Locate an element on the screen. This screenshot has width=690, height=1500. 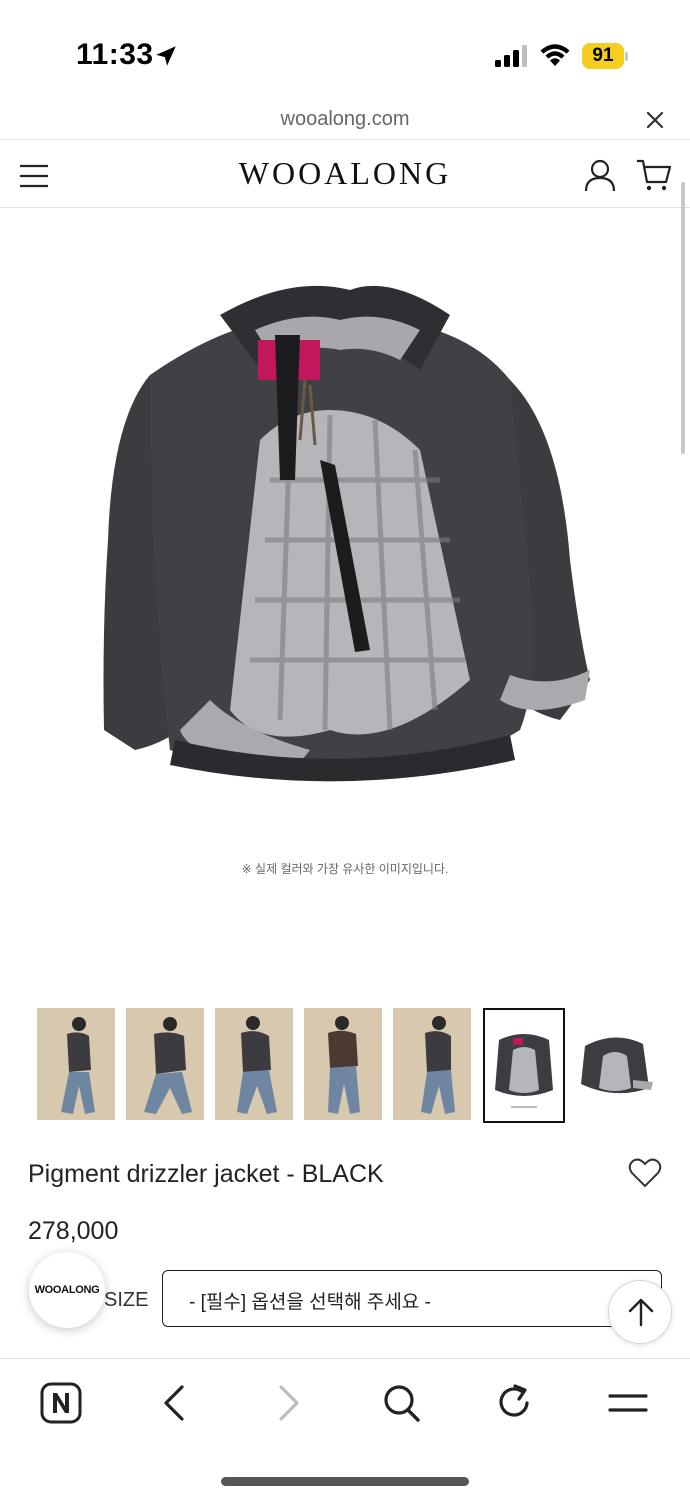
site-header: WOOALONG is located at coordinates (345, 174).